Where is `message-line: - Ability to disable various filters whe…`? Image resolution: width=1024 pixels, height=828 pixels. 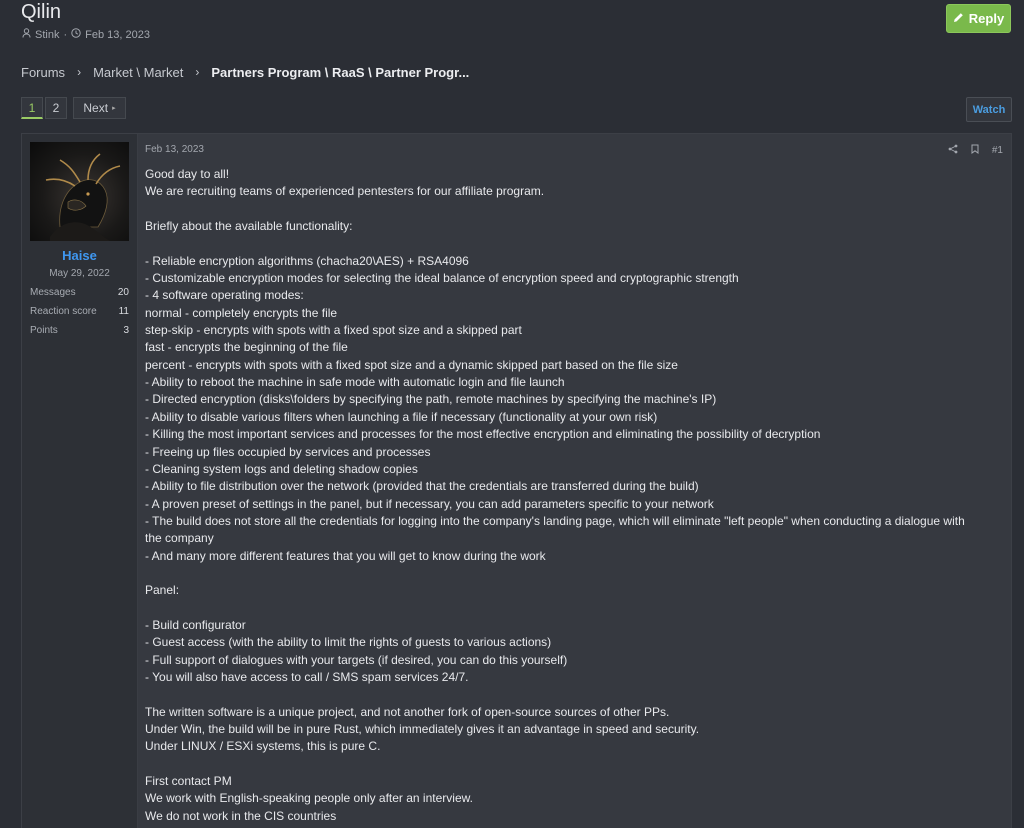 message-line: - Ability to disable various filters whe… is located at coordinates (401, 416).